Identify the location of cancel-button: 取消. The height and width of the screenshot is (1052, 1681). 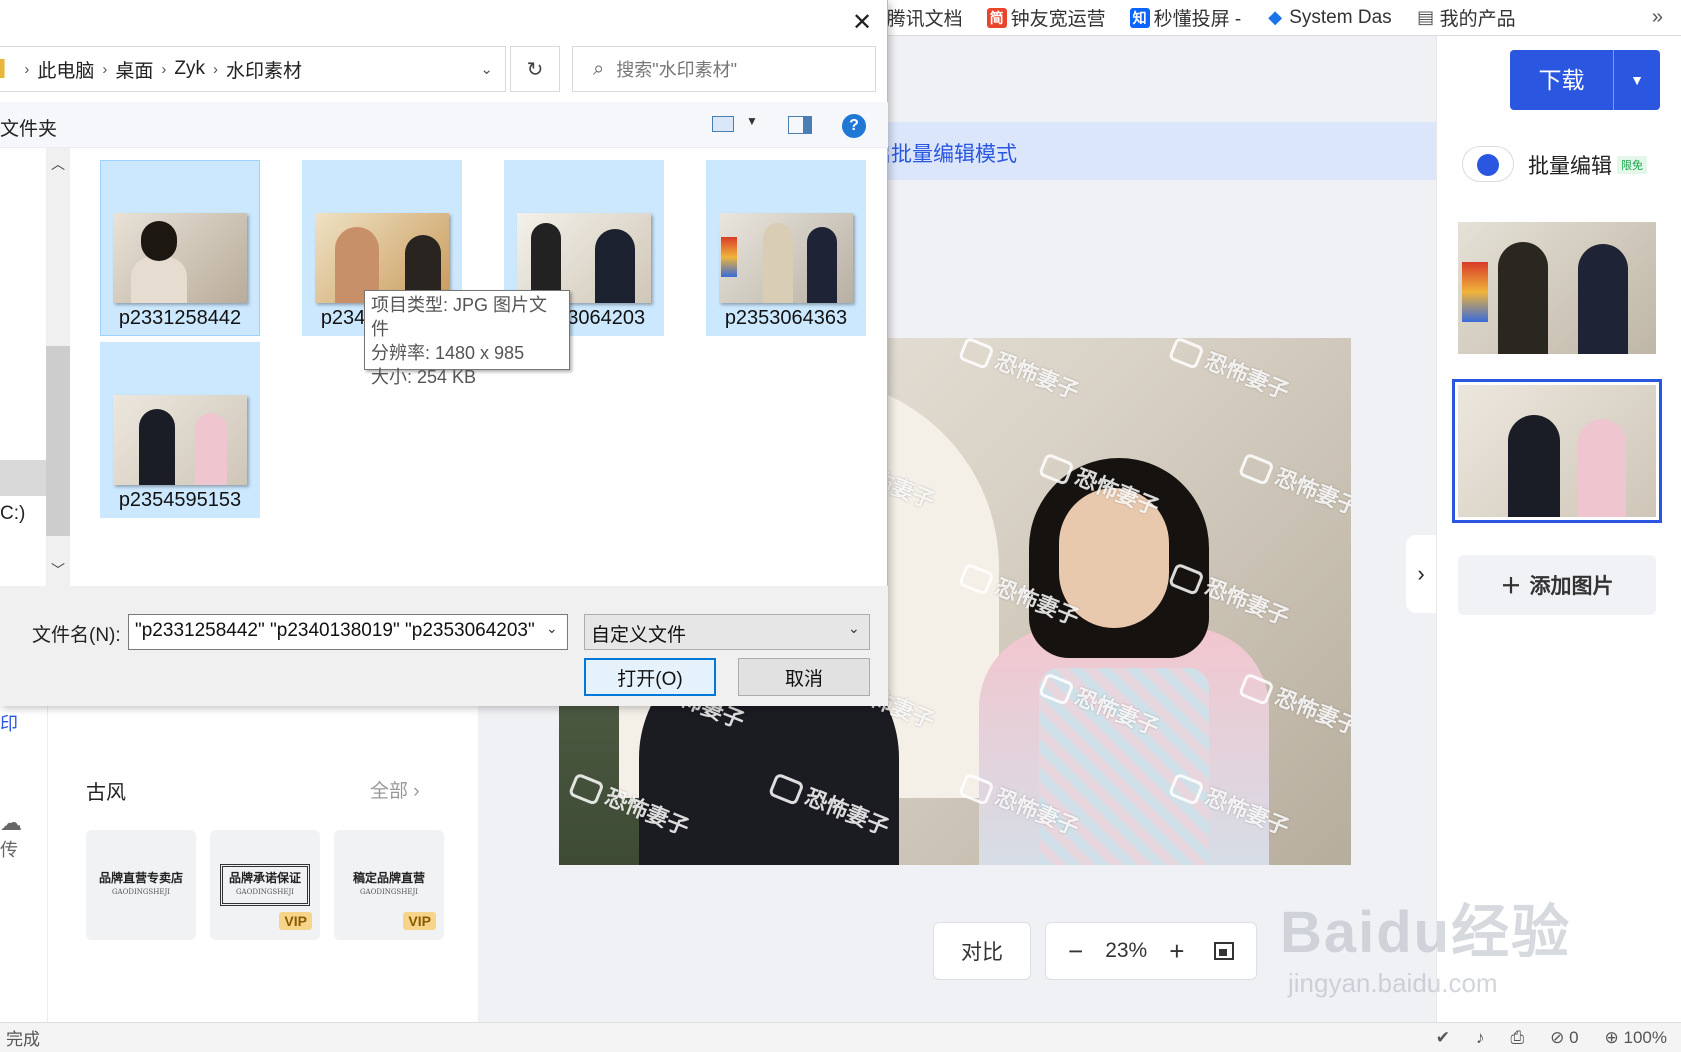
(804, 677).